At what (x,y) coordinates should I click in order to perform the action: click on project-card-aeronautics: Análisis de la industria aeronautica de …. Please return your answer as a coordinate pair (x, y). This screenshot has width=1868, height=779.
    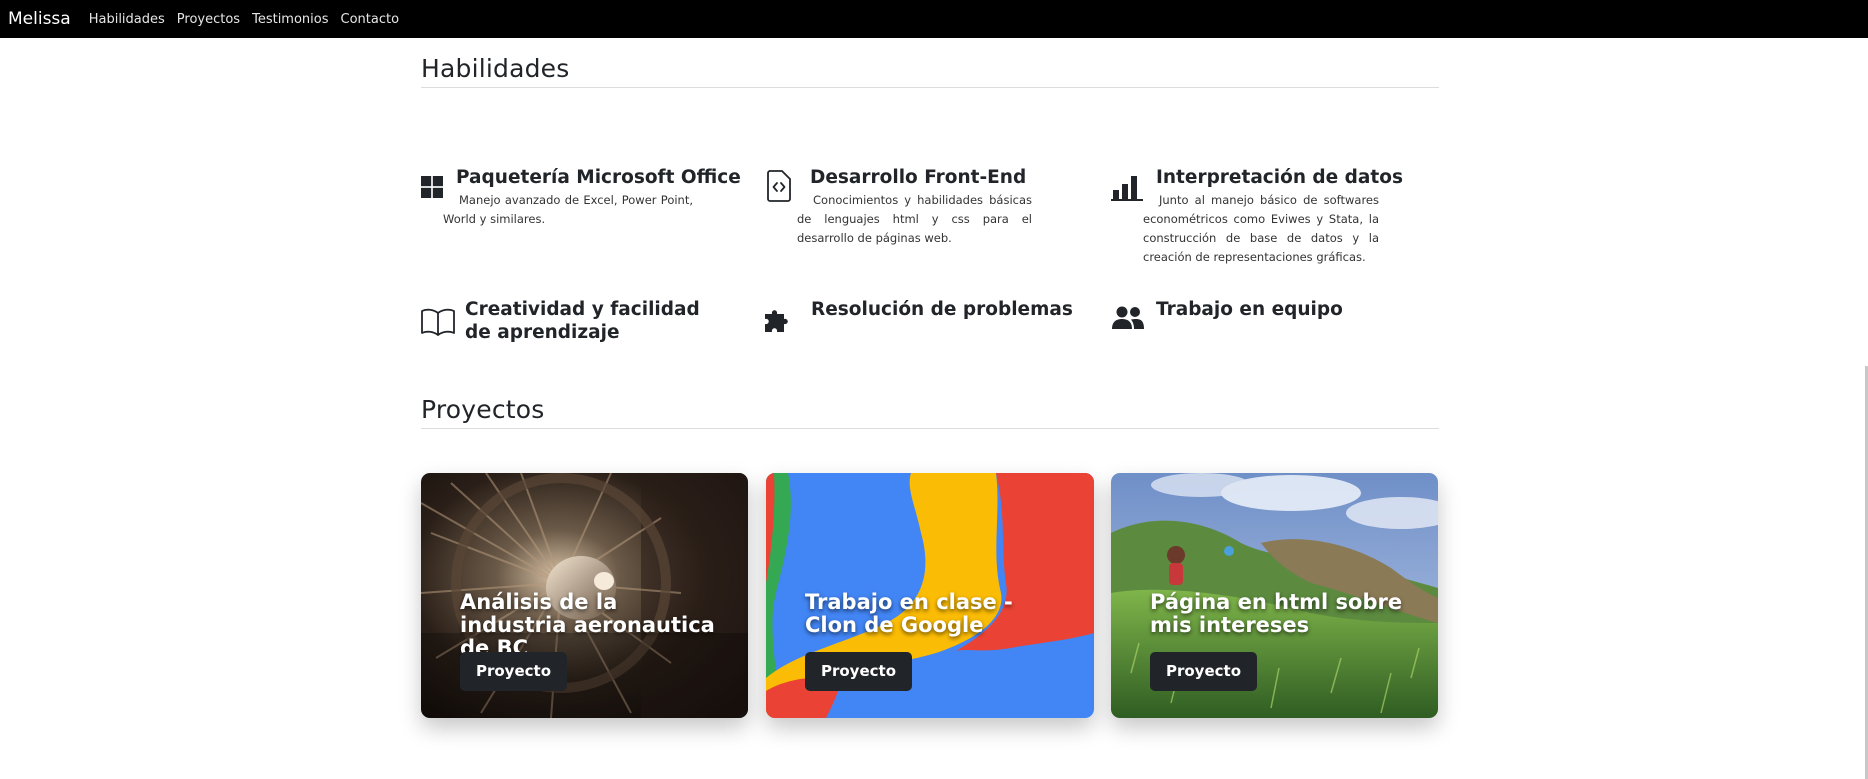
    Looking at the image, I should click on (584, 595).